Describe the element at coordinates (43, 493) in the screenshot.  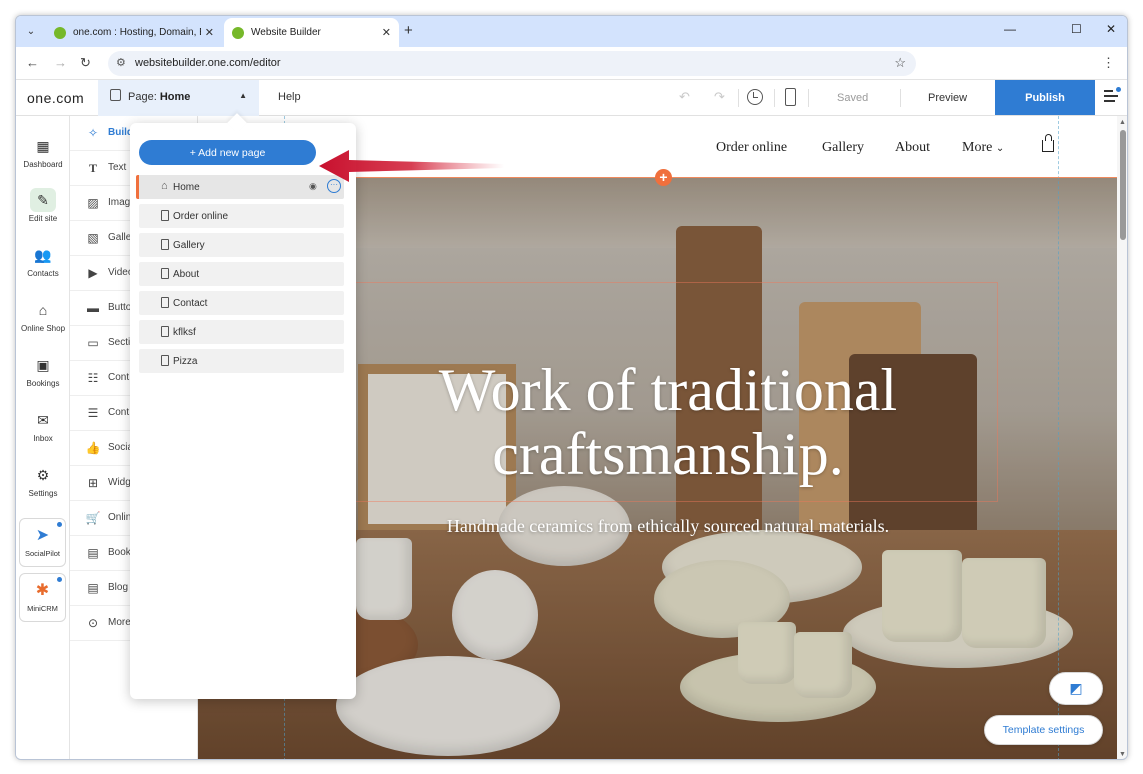
I see `rail-label: Settings` at that location.